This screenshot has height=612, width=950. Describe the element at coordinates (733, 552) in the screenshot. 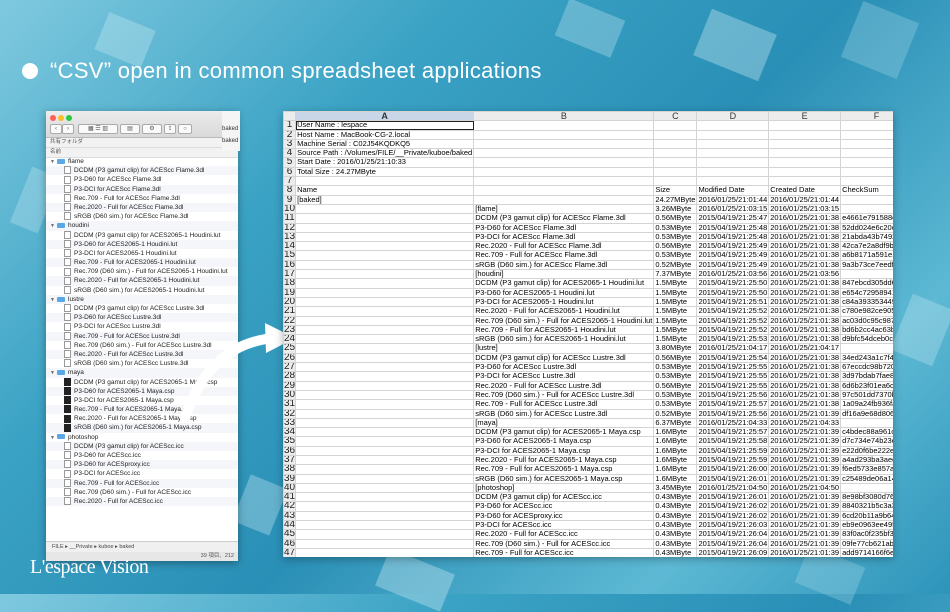

I see `sheet-cell: 2015/04/19/21:26:09` at that location.